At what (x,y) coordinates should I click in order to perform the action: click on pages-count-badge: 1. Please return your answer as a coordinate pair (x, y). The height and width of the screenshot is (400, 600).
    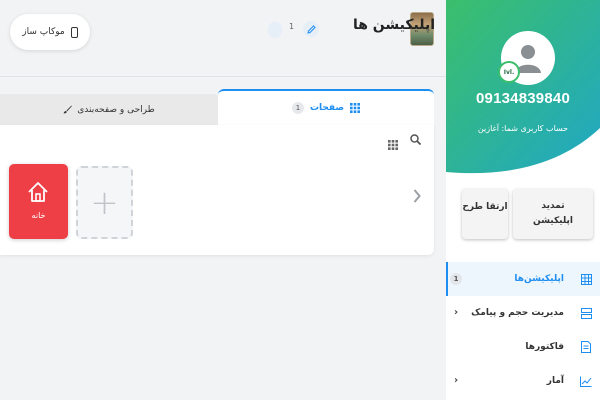
    Looking at the image, I should click on (297, 108).